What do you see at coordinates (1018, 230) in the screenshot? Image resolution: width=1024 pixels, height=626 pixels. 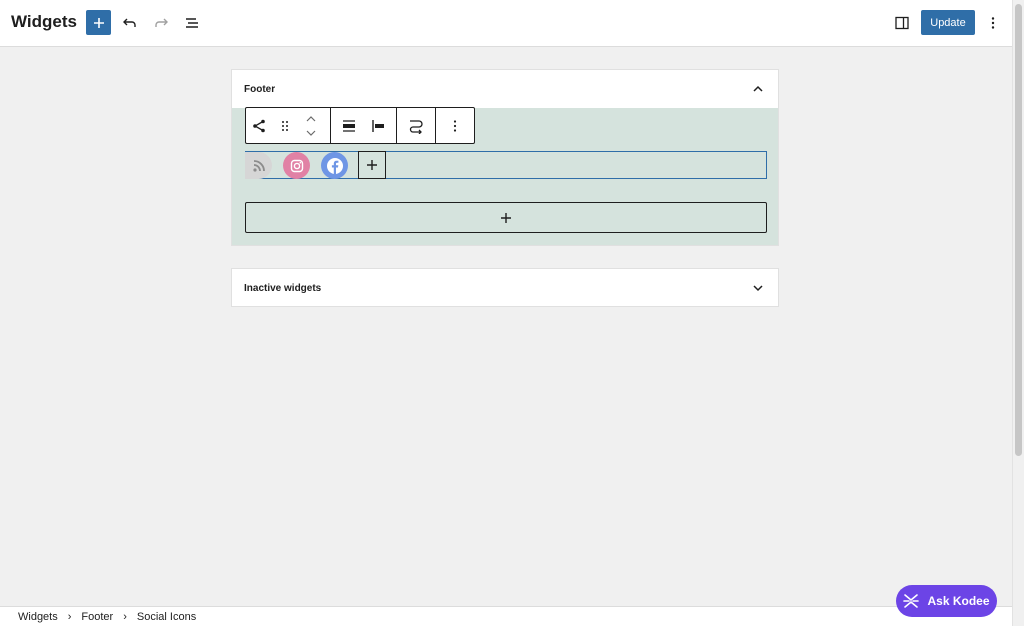 I see `scrollbar-thumb` at bounding box center [1018, 230].